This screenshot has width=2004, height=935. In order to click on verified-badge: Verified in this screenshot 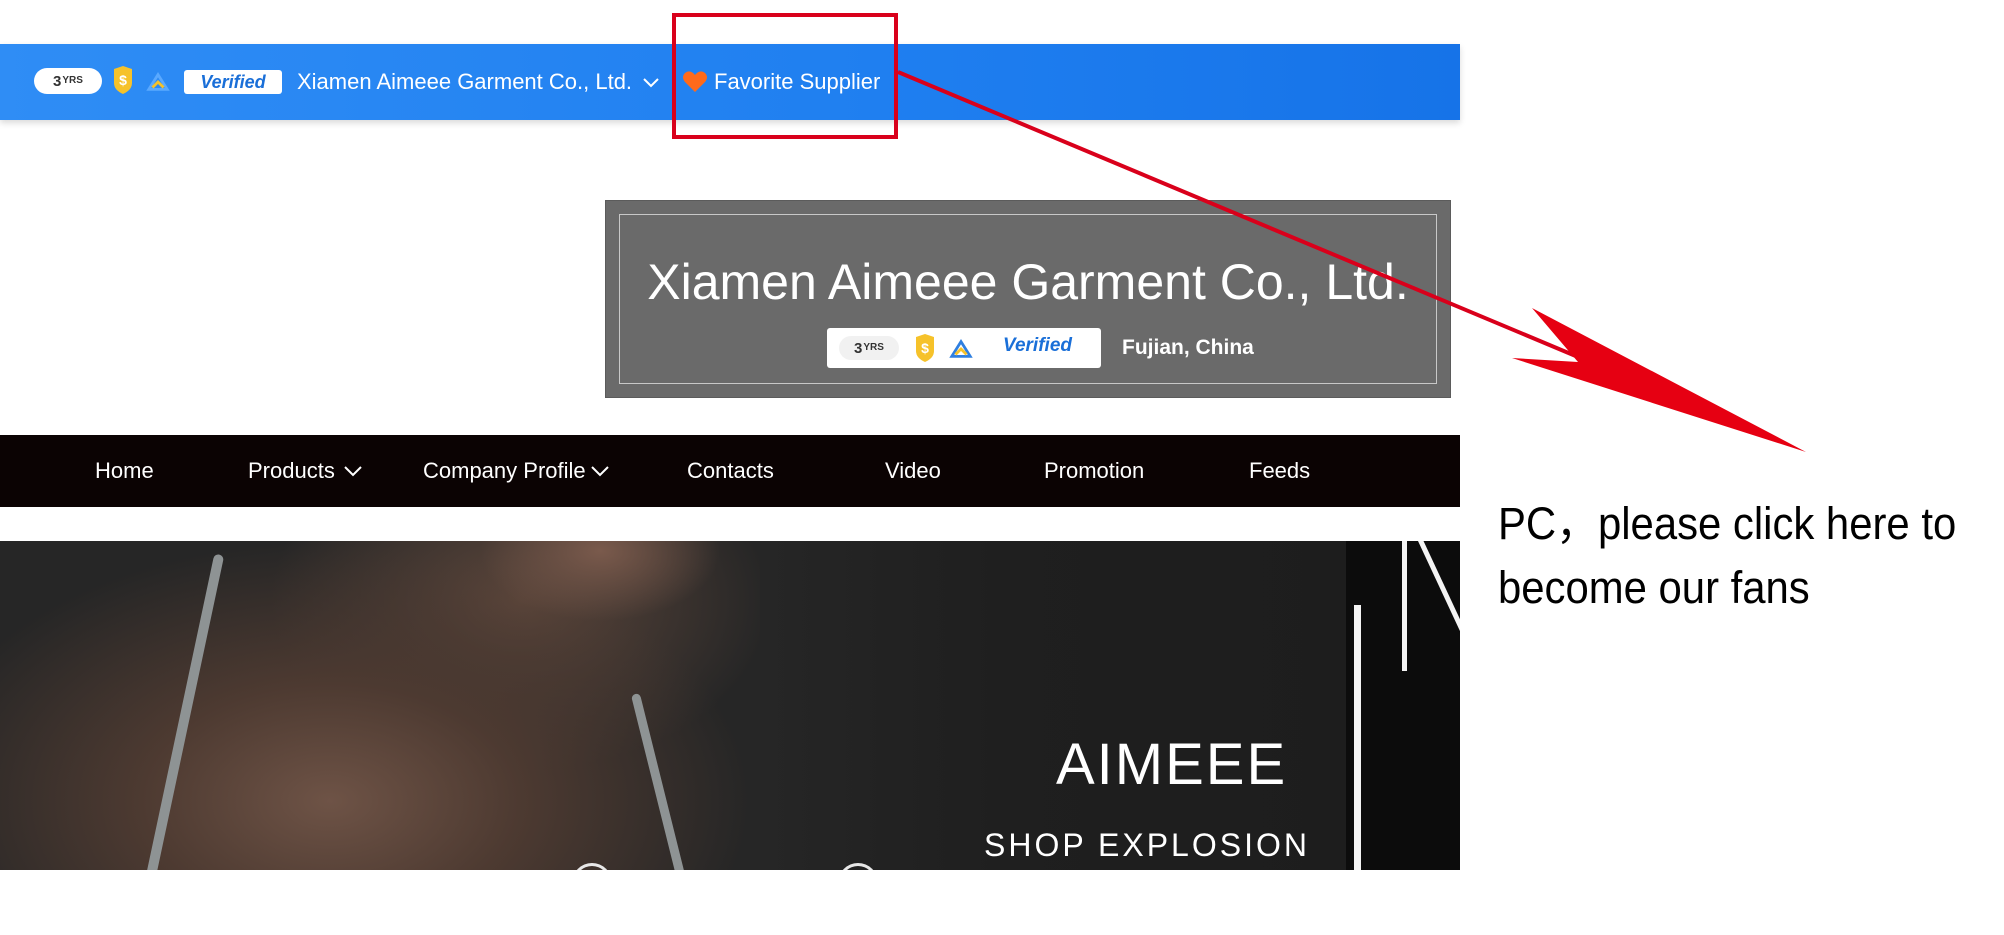, I will do `click(233, 82)`.